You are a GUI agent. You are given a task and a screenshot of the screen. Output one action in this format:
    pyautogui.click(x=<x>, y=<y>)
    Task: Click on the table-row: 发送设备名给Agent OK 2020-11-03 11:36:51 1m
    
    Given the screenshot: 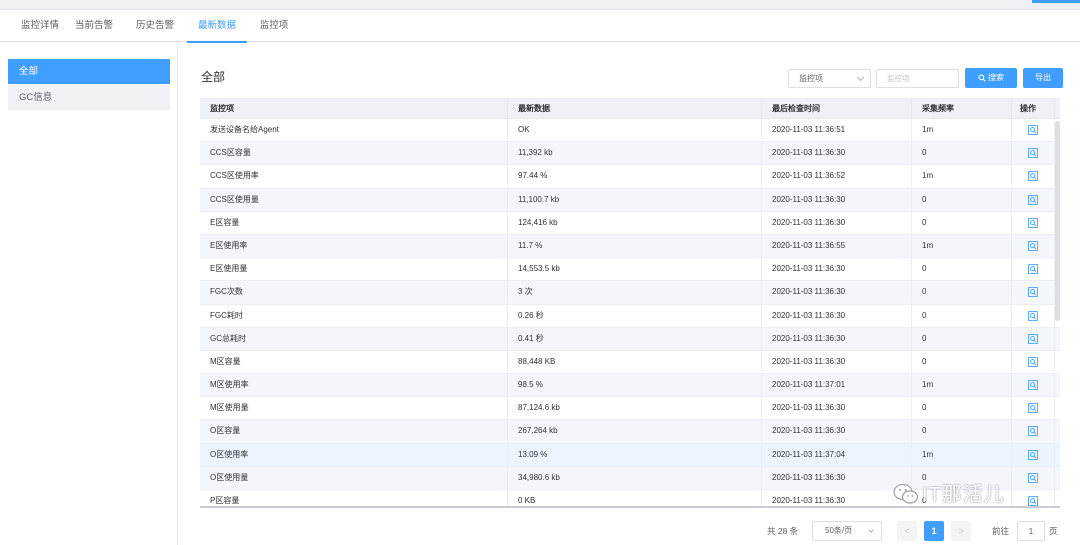 What is the action you would take?
    pyautogui.click(x=630, y=131)
    